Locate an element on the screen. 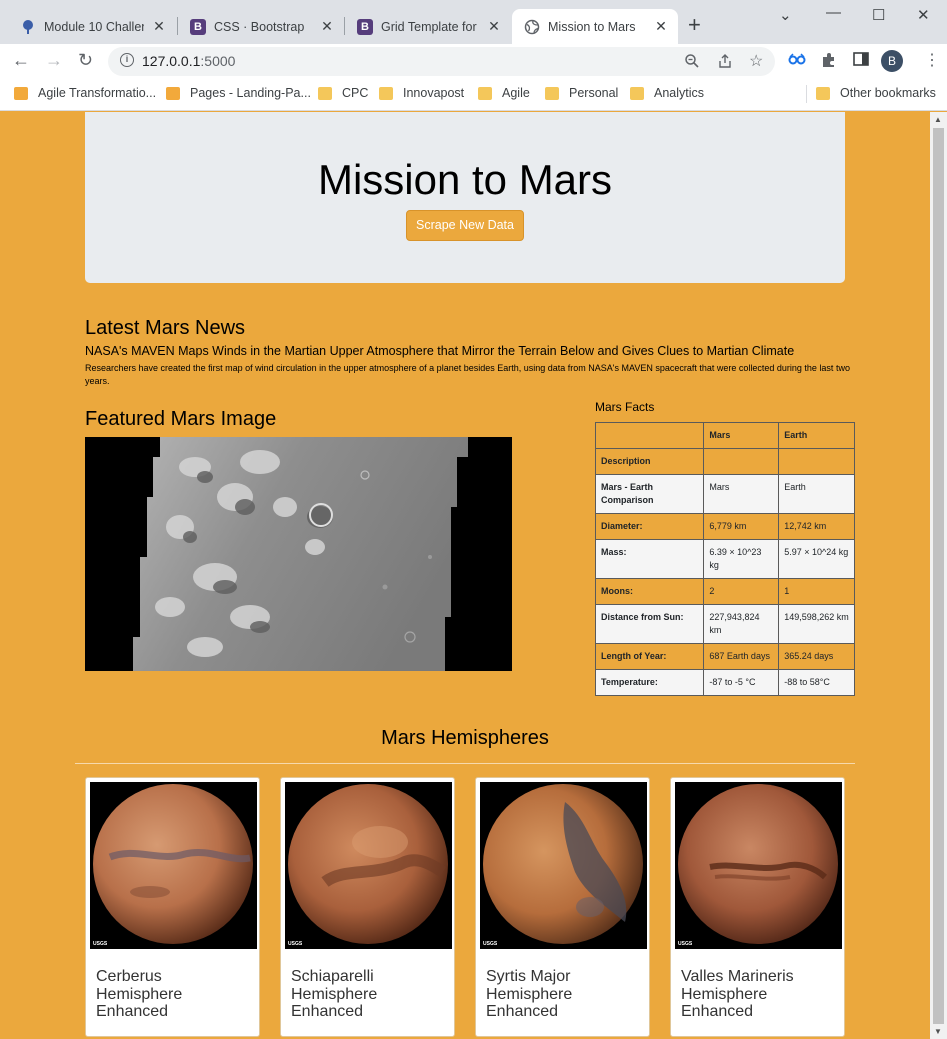 The width and height of the screenshot is (947, 1039). featured-image-heading: Featured Mars Image is located at coordinates (181, 419).